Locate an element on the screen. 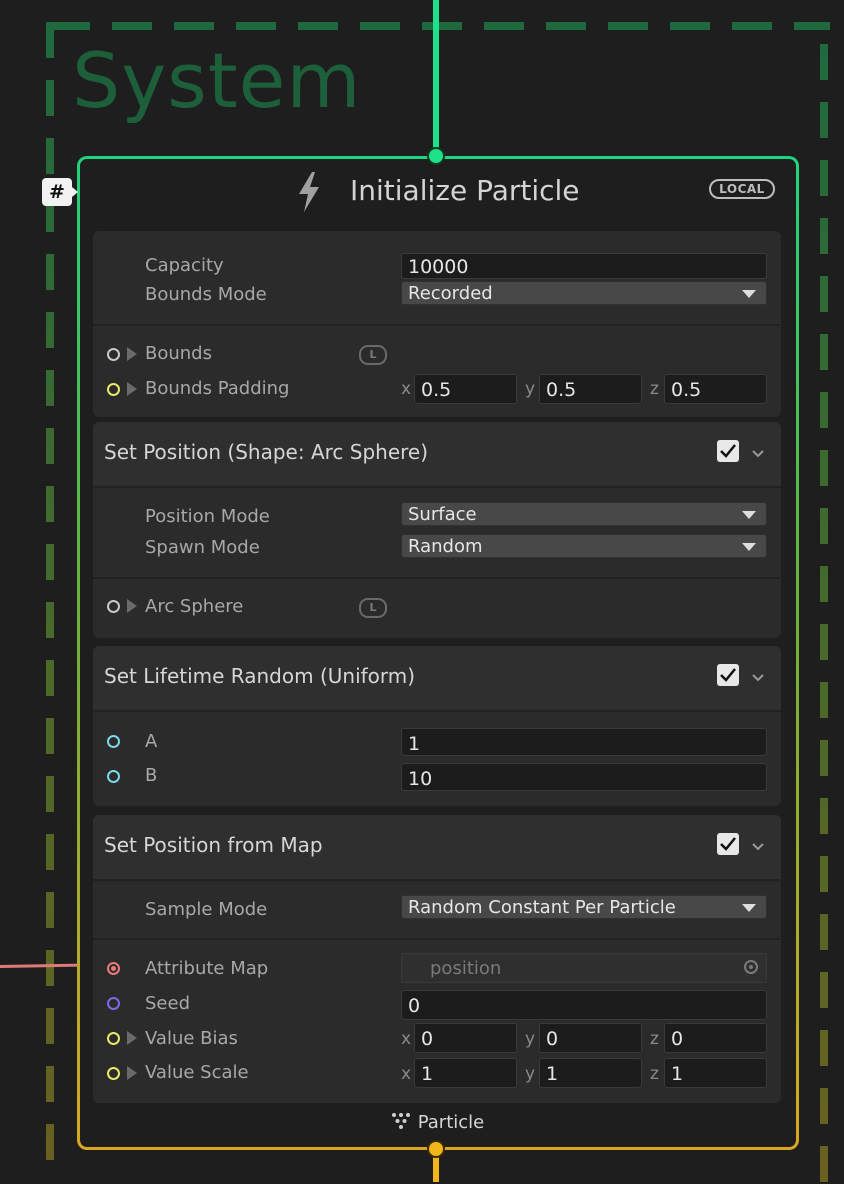 The height and width of the screenshot is (1184, 844). value-scale-y-field: 1 is located at coordinates (590, 1073).